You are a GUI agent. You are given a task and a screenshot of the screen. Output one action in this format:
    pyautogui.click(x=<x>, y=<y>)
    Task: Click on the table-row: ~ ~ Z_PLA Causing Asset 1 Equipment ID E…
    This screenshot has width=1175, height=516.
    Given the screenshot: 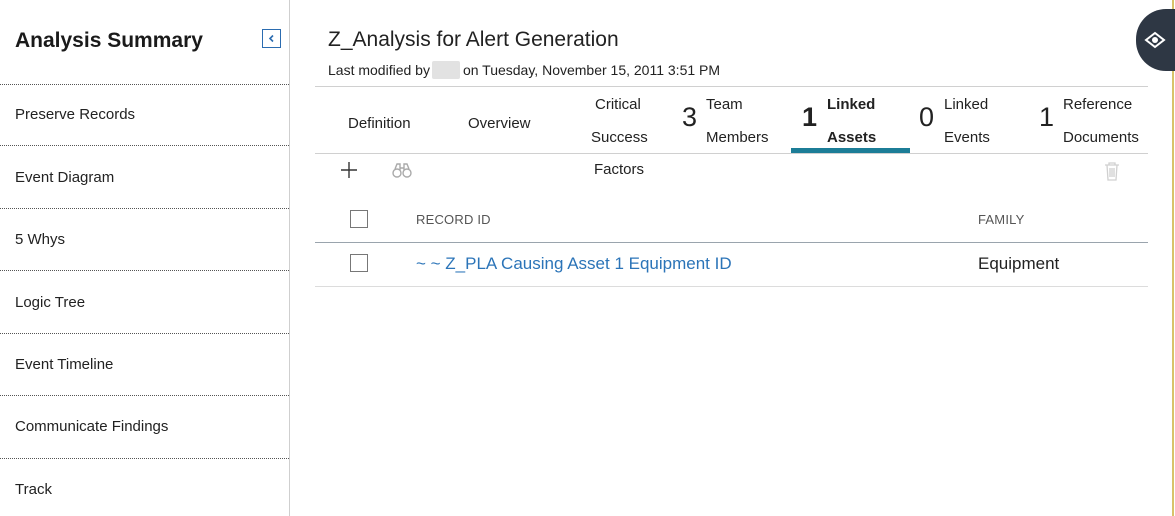 What is the action you would take?
    pyautogui.click(x=731, y=265)
    